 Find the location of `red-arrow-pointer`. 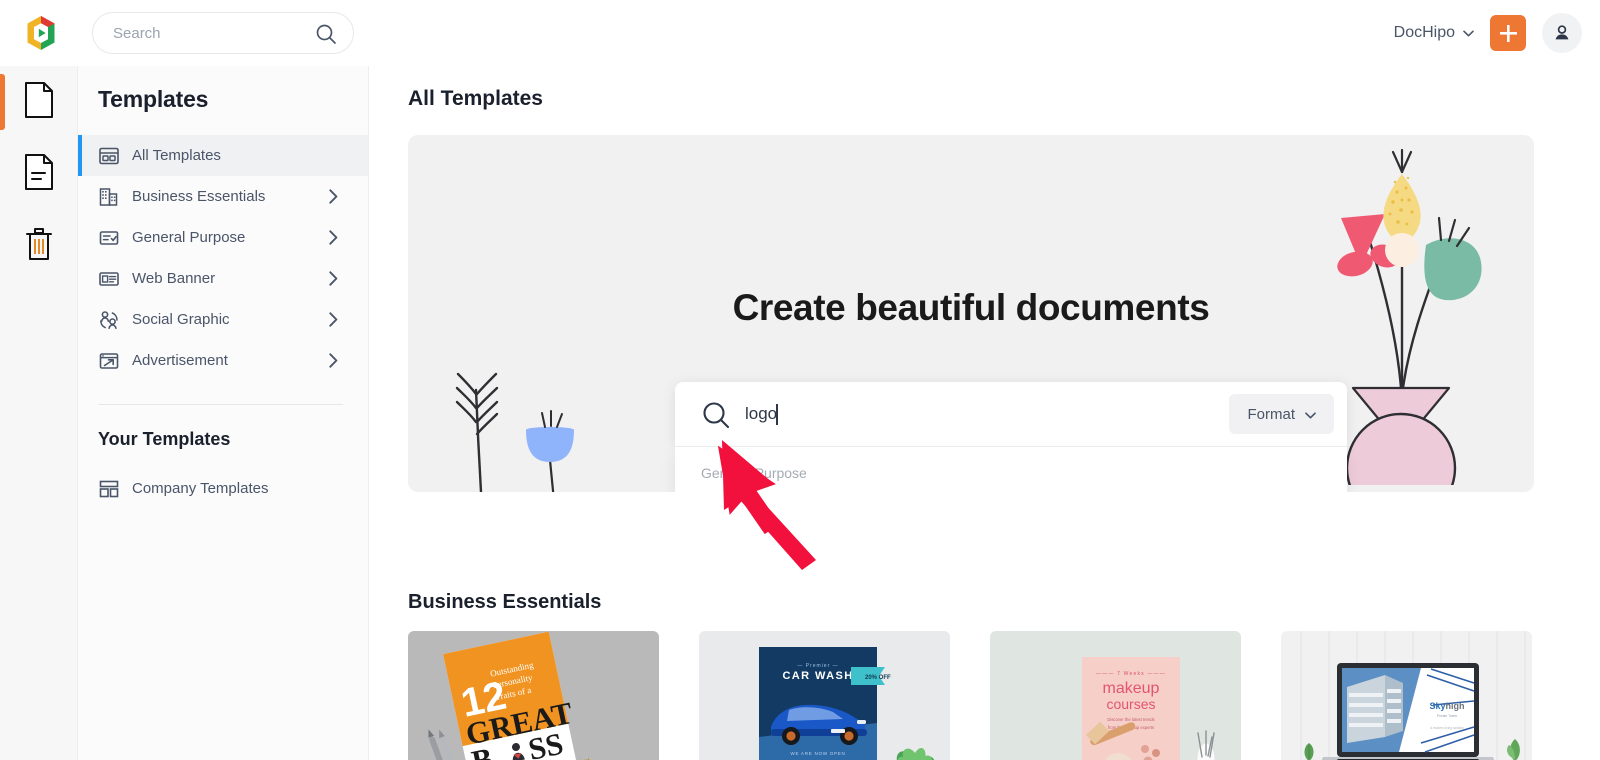

red-arrow-pointer is located at coordinates (777, 504).